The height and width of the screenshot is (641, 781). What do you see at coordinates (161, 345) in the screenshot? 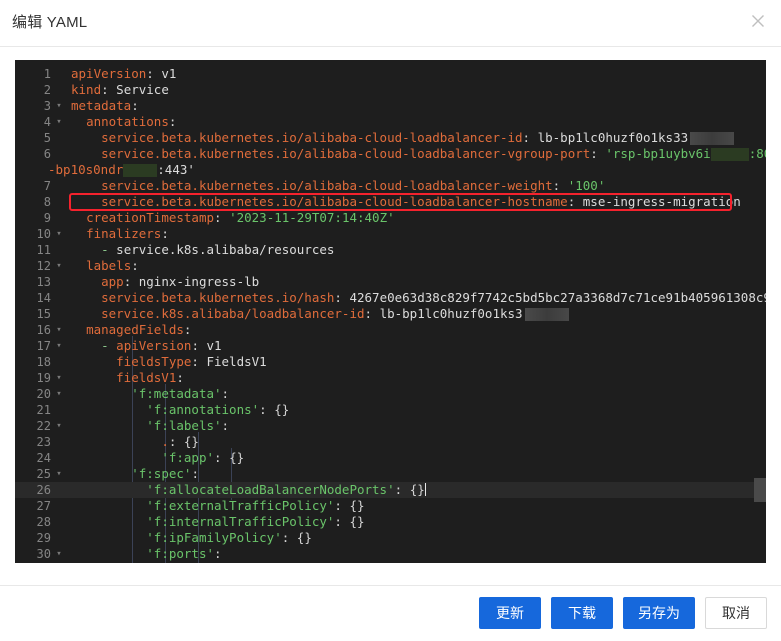
I see `code-line-text: - apiVersion: v1` at bounding box center [161, 345].